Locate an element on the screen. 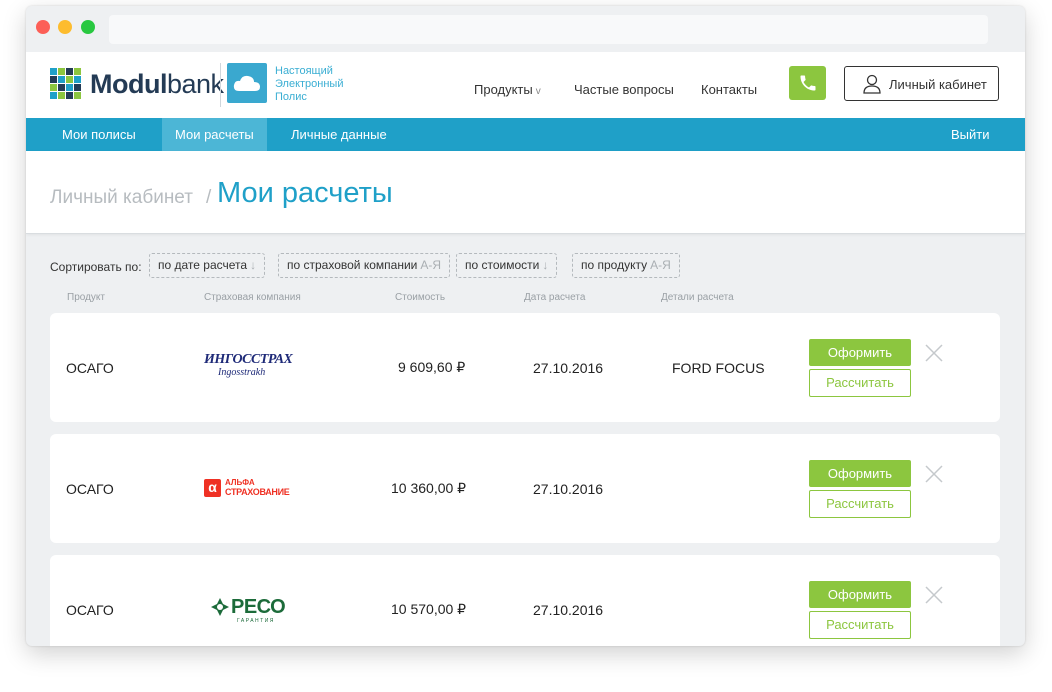 The height and width of the screenshot is (692, 1052). nav-contacts: Контакты is located at coordinates (729, 89).